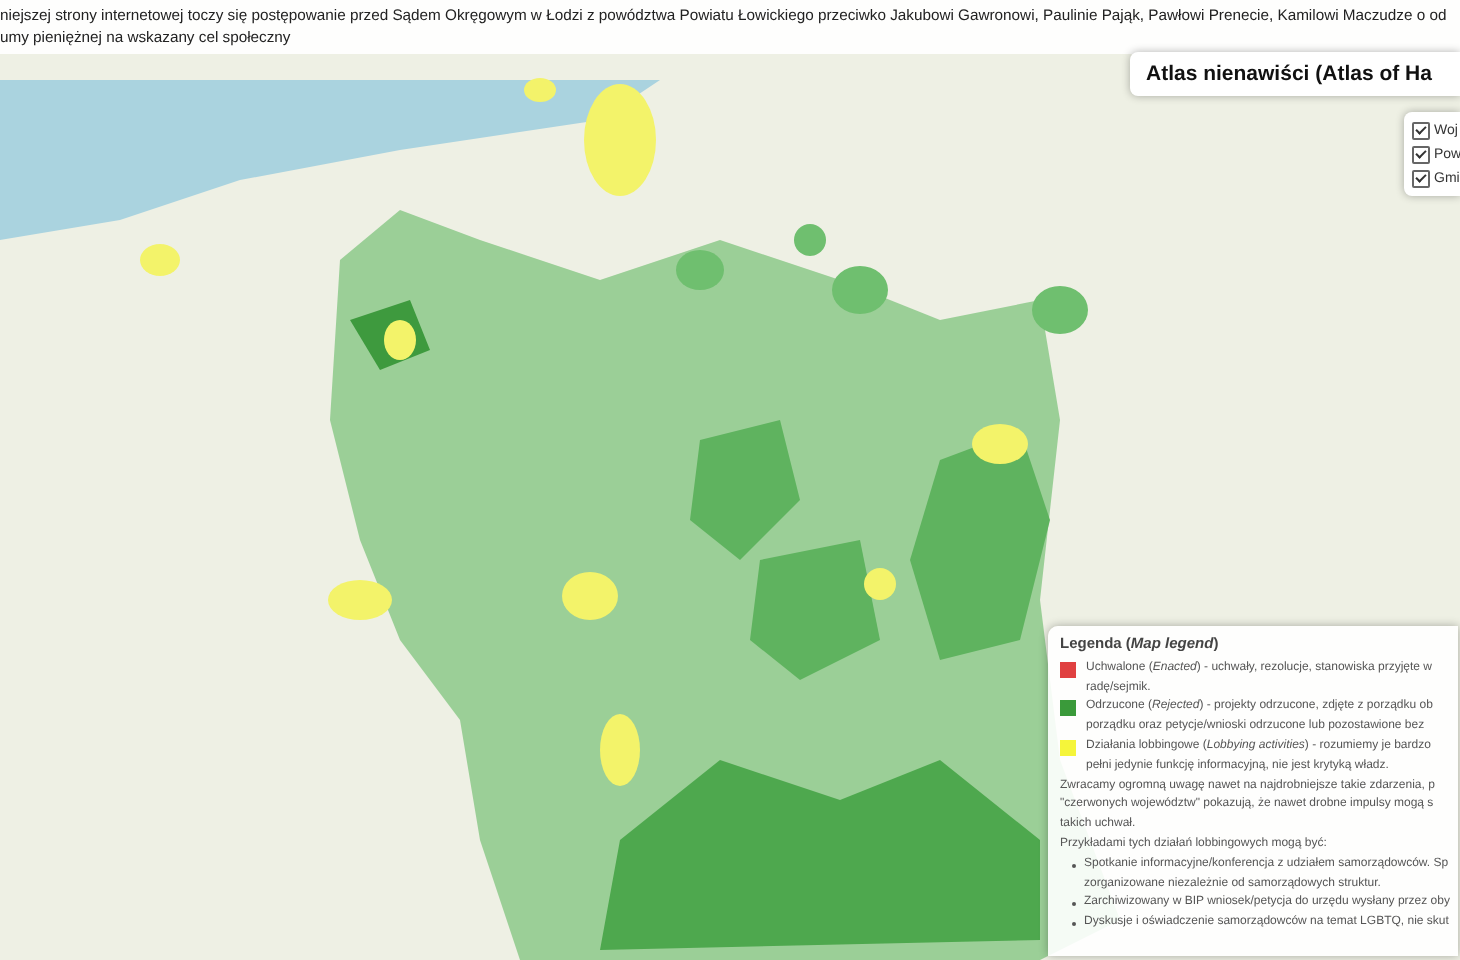 This screenshot has height=960, width=1460. Describe the element at coordinates (1295, 74) in the screenshot. I see `map-title: Atlas nienawiści (Atlas of Ha` at that location.